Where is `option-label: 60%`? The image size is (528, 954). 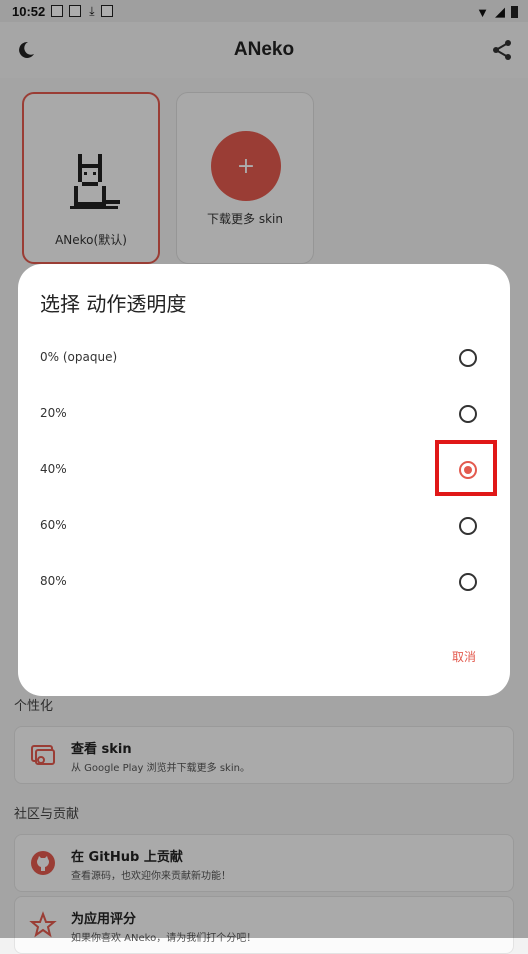
option-label: 60% is located at coordinates (53, 525).